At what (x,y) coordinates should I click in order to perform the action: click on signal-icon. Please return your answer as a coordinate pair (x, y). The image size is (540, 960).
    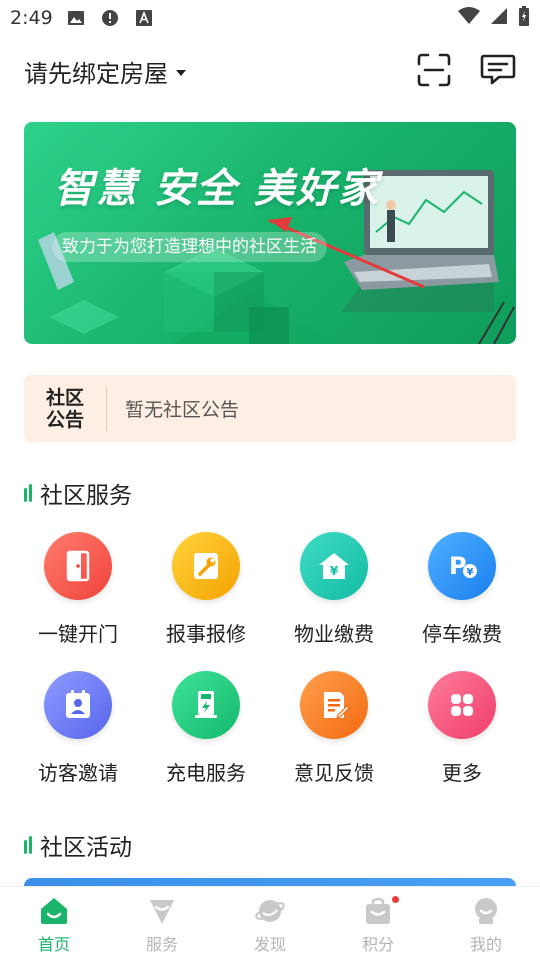
    Looking at the image, I should click on (499, 18).